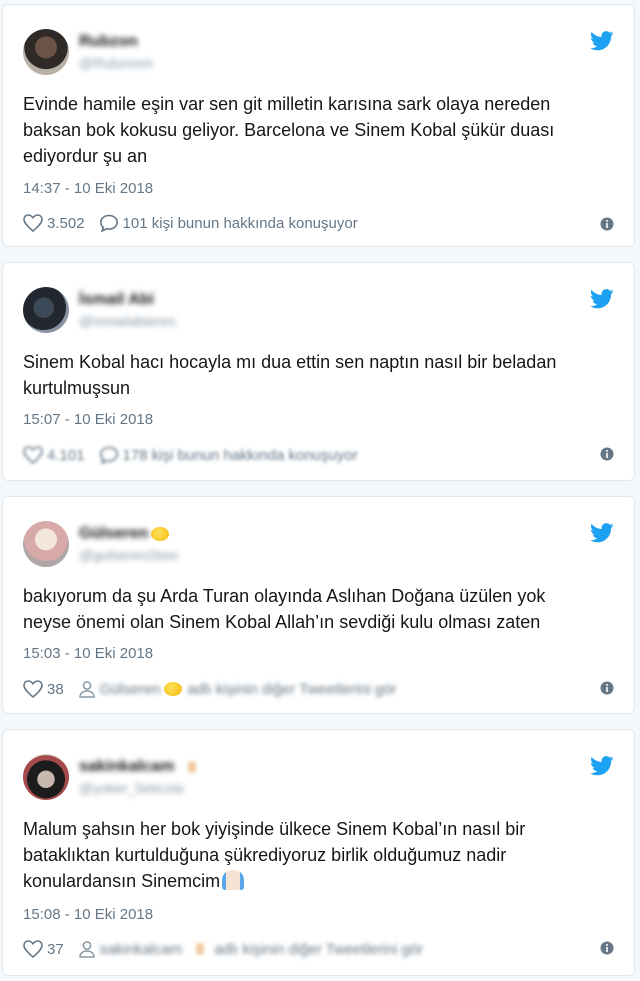 This screenshot has width=640, height=981. I want to click on display-name: sakinkalcam, so click(126, 766).